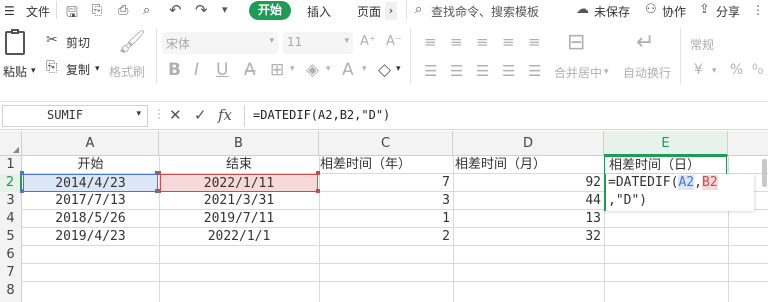 Image resolution: width=768 pixels, height=302 pixels. What do you see at coordinates (529, 165) in the screenshot?
I see `cell-d1: 相差时间（月）` at bounding box center [529, 165].